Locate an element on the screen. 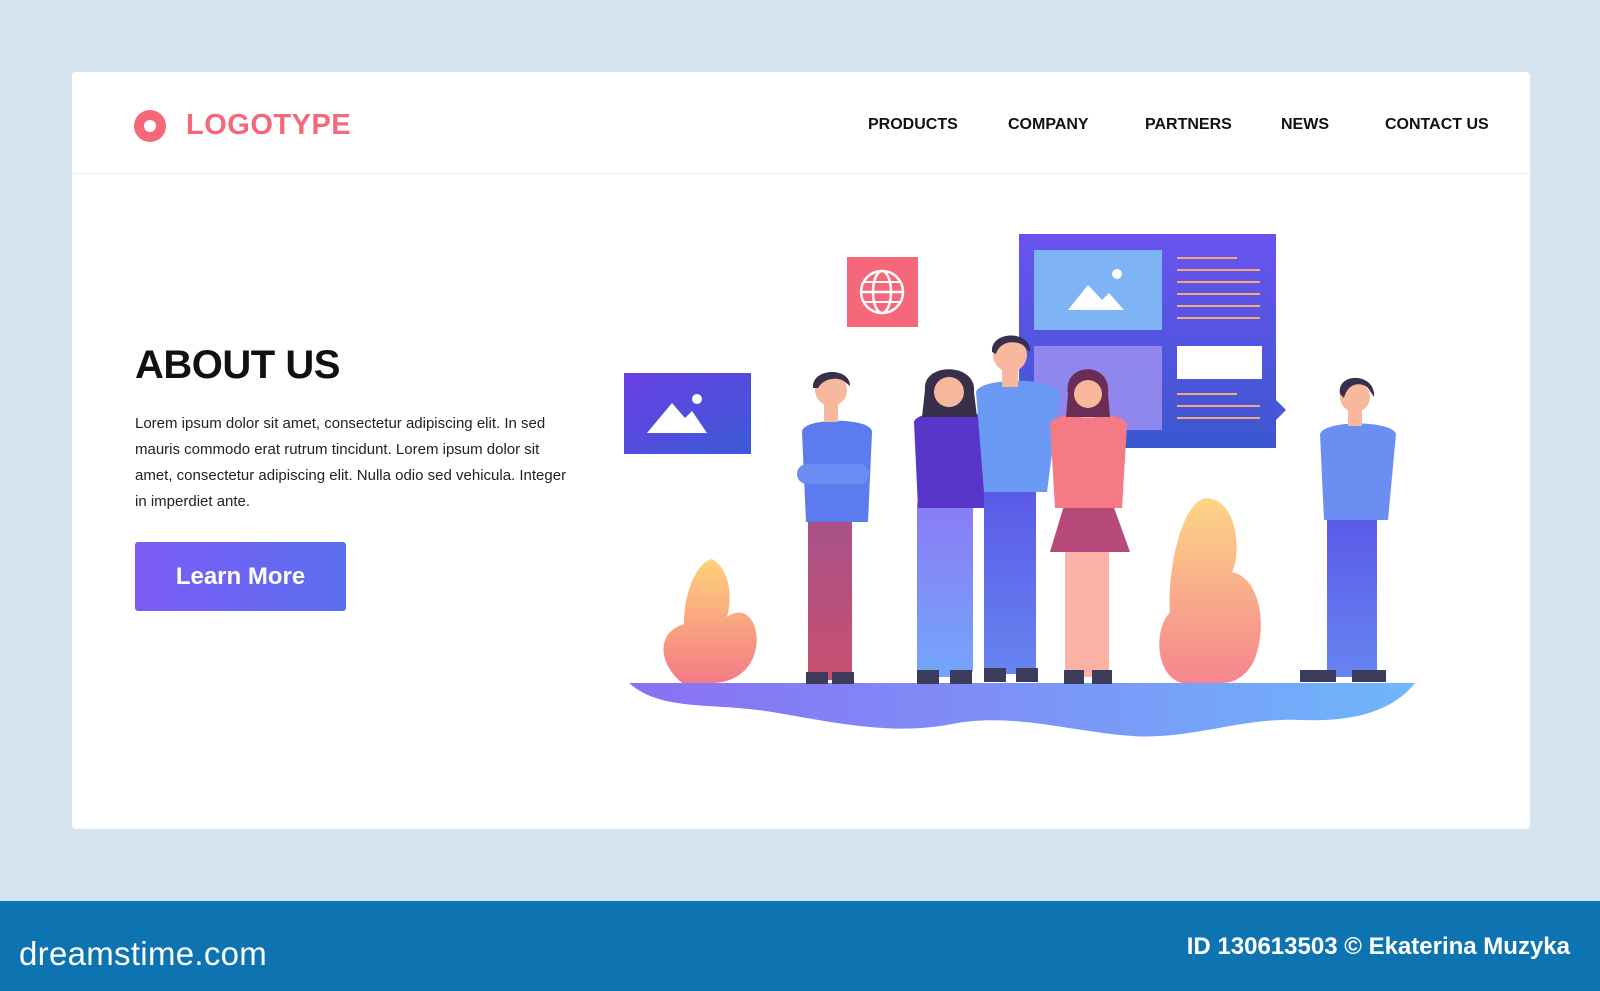 The image size is (1600, 991). plant-right is located at coordinates (1210, 590).